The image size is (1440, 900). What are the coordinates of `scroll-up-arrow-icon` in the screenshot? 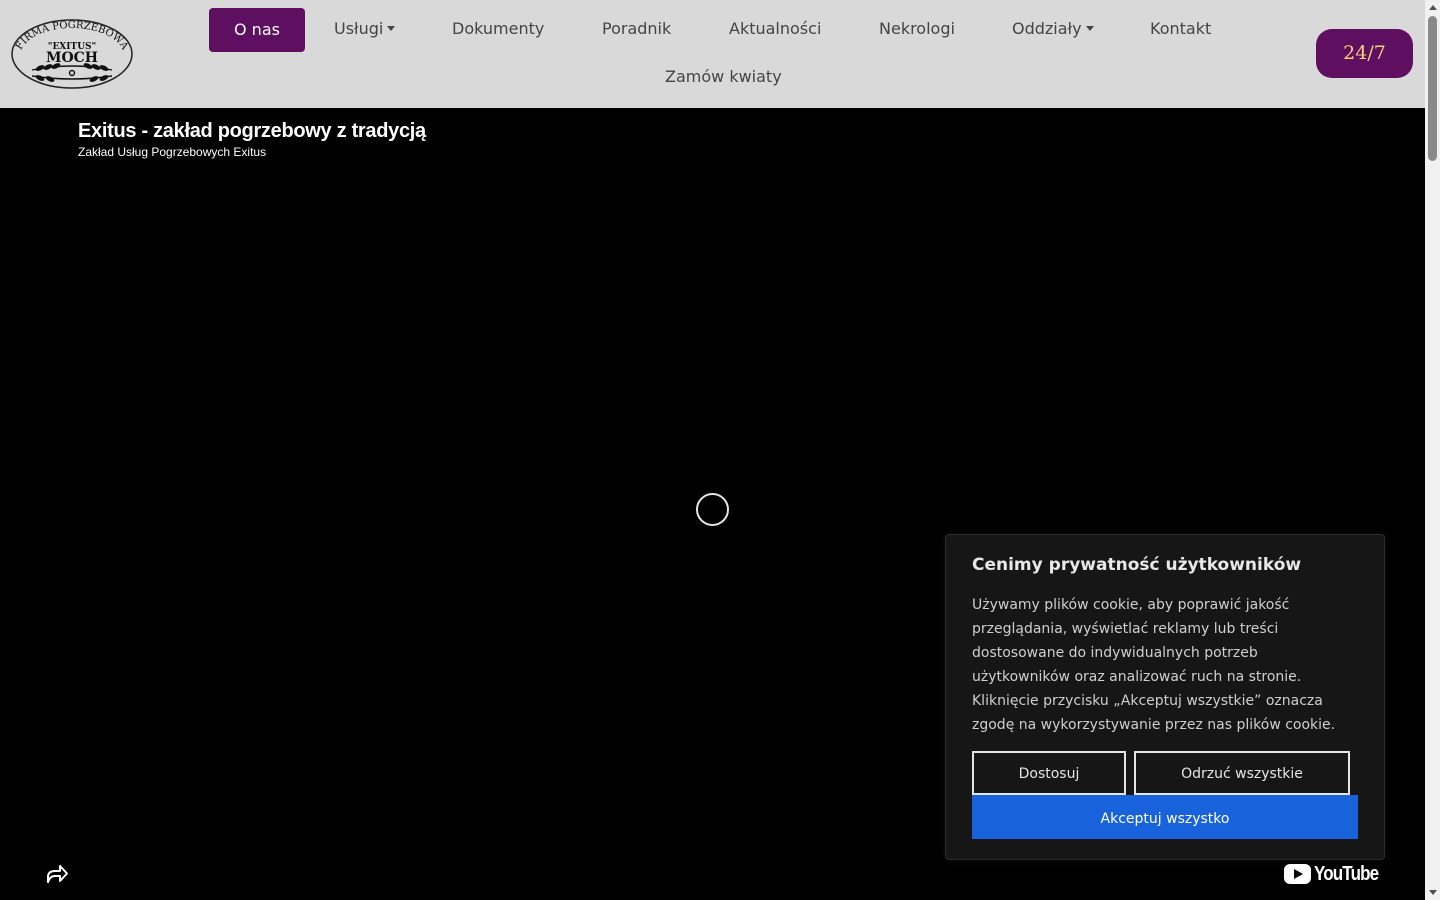 It's located at (1433, 7).